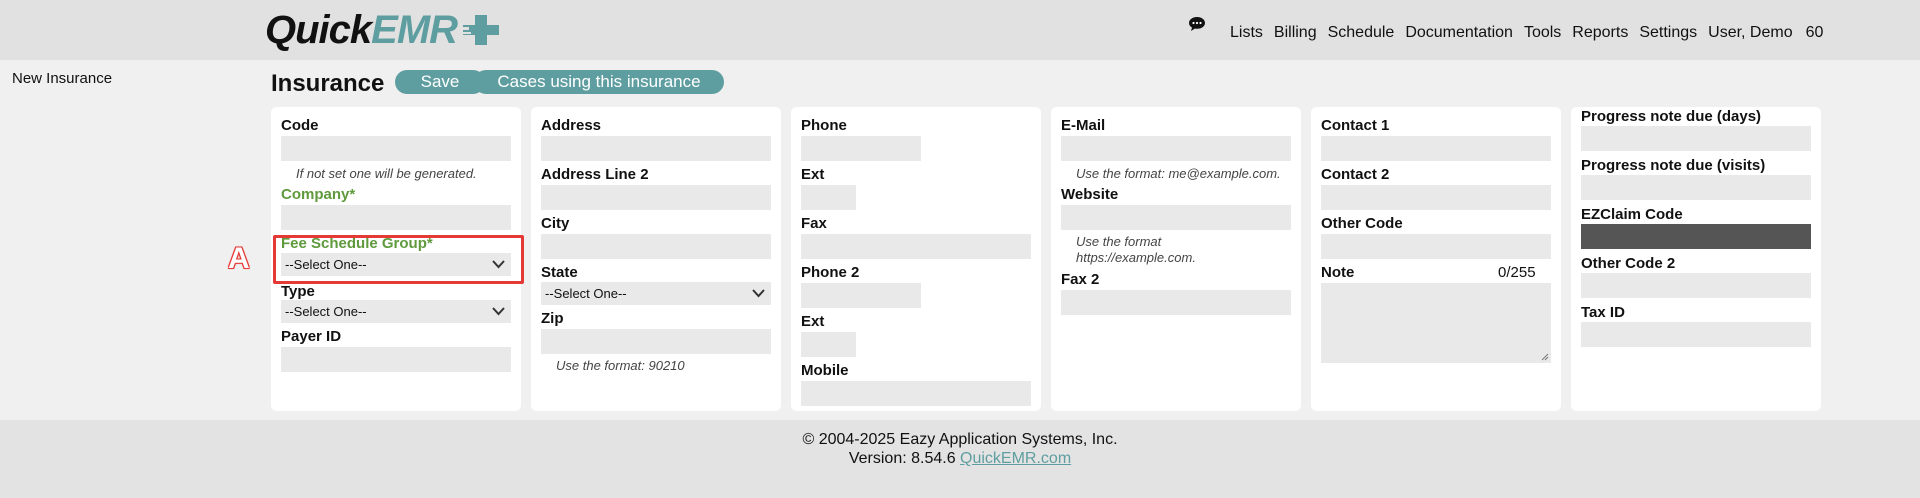  I want to click on address-line-2-input, so click(656, 197).